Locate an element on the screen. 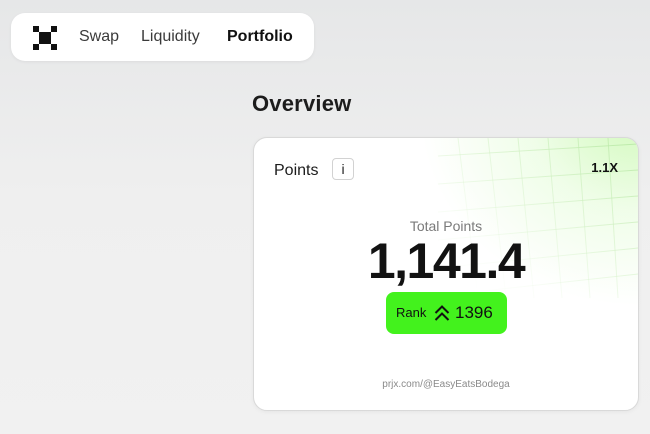  rank-badge: Rank 1396 is located at coordinates (446, 313).